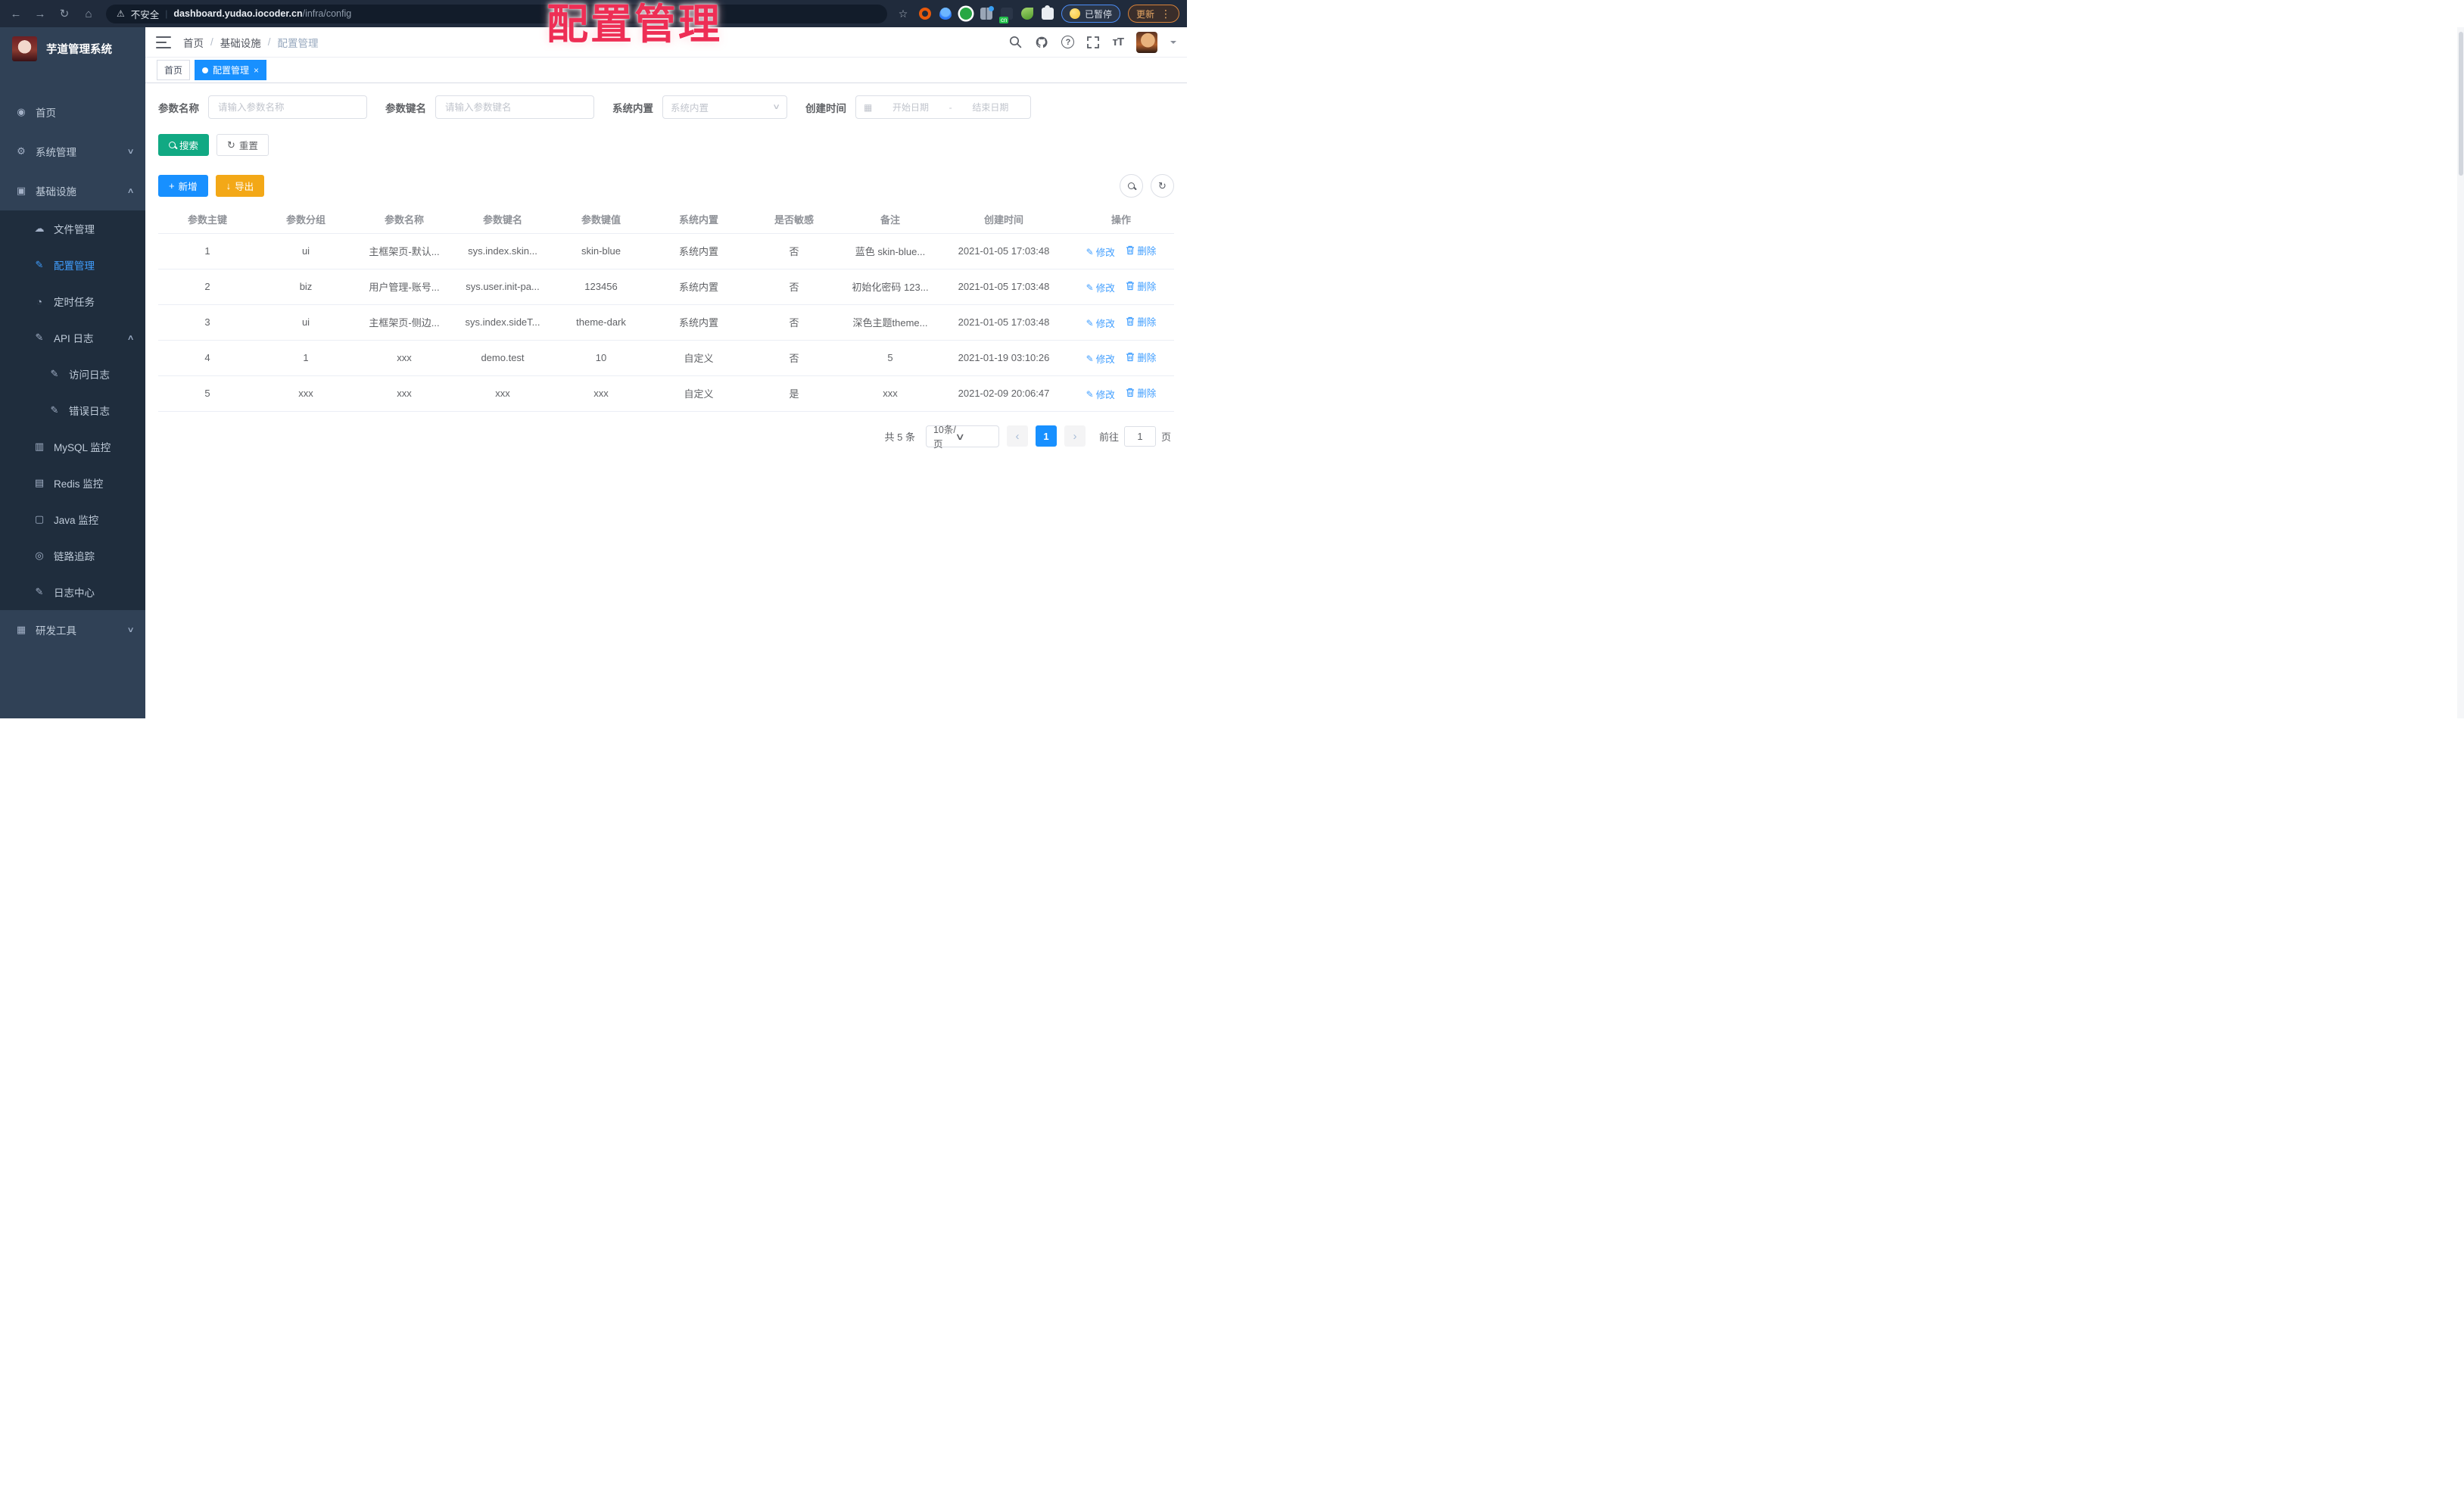 The image size is (2464, 1492). What do you see at coordinates (1047, 12) in the screenshot?
I see `puzzle-extension-icon` at bounding box center [1047, 12].